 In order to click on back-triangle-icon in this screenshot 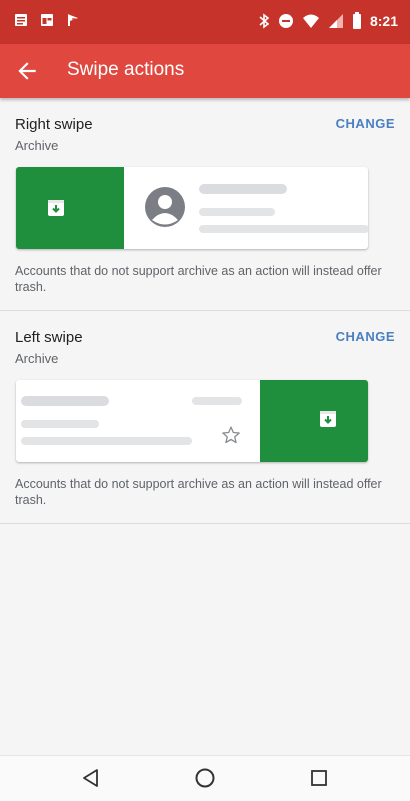, I will do `click(91, 778)`.